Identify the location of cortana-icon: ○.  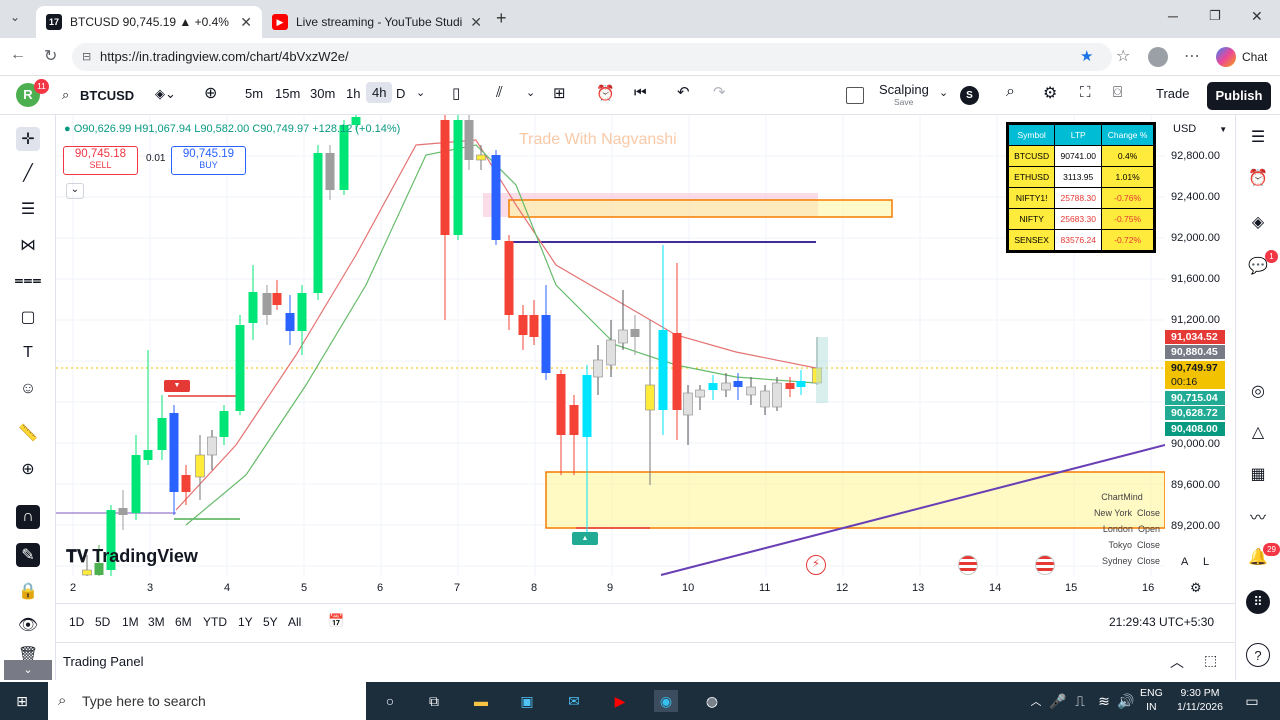
(390, 701).